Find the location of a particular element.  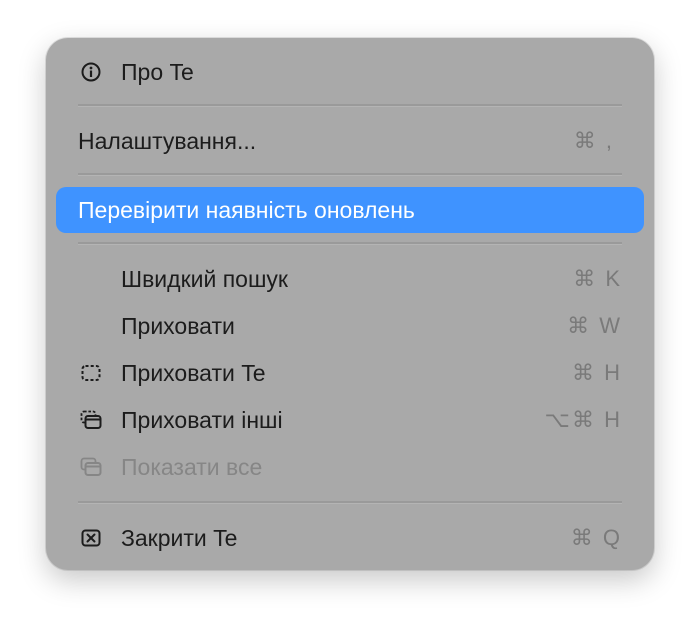

menu-item-show-all: Показати все is located at coordinates (350, 467).